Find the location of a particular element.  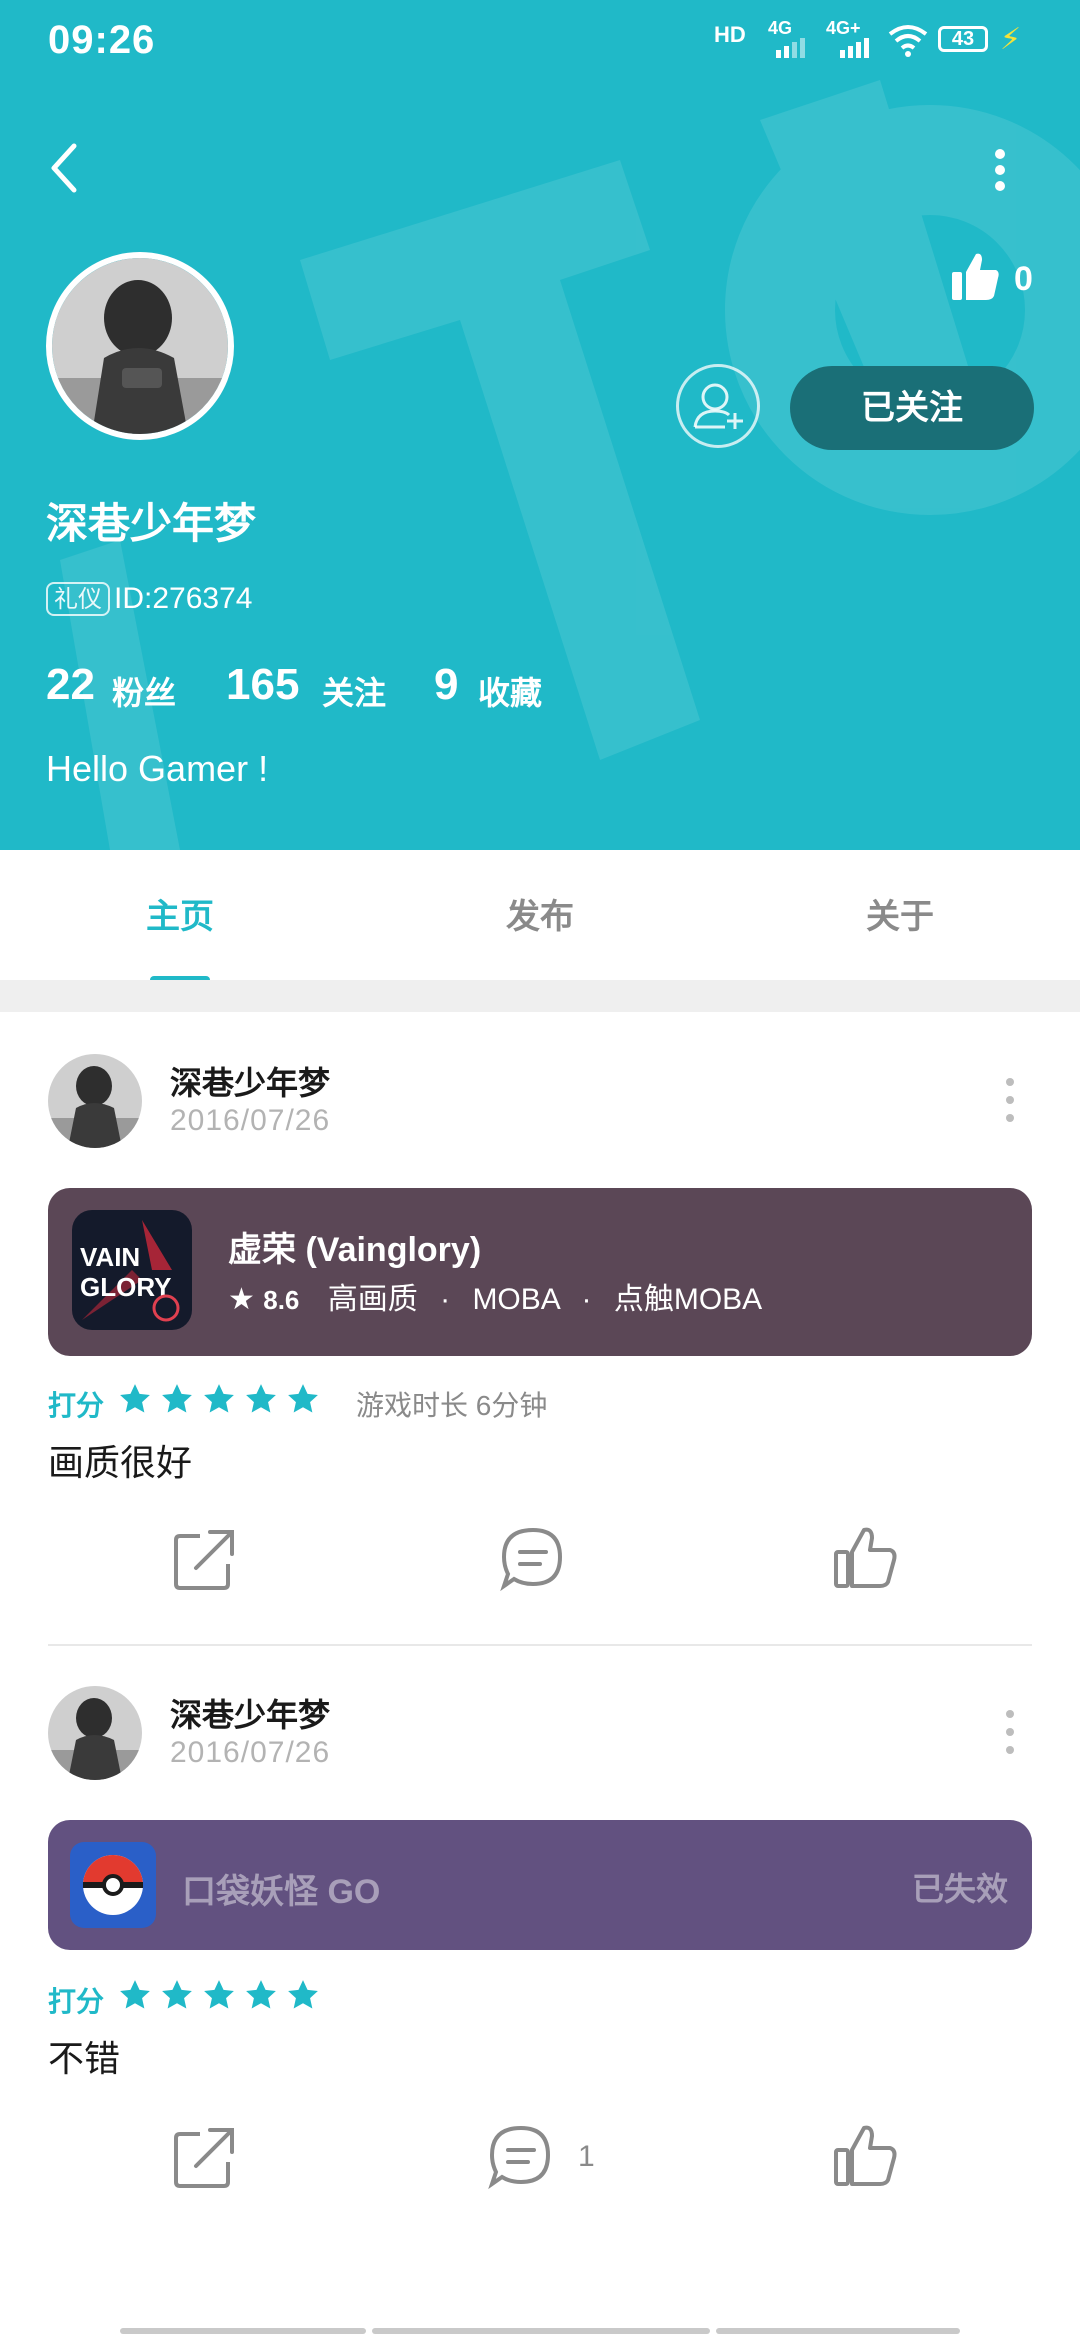

battery-level: 43 is located at coordinates (963, 39).